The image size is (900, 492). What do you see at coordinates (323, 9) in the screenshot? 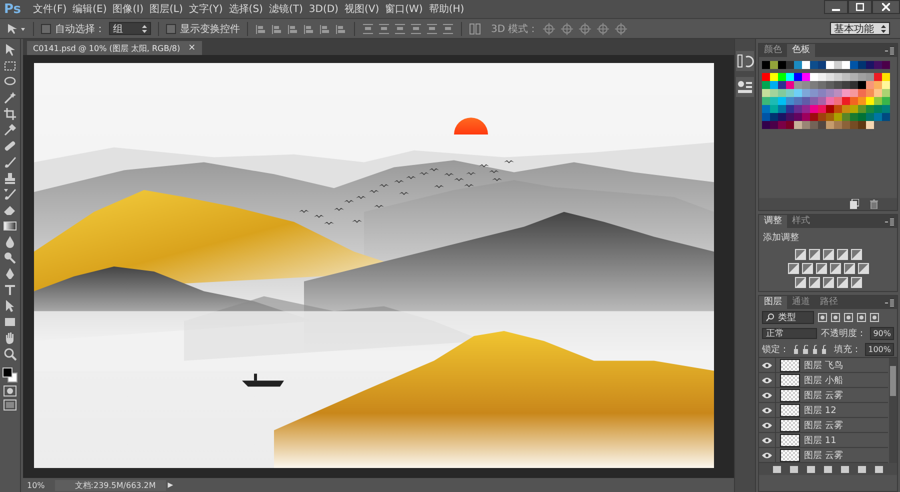
I see `menu-item: 3D(D)` at bounding box center [323, 9].